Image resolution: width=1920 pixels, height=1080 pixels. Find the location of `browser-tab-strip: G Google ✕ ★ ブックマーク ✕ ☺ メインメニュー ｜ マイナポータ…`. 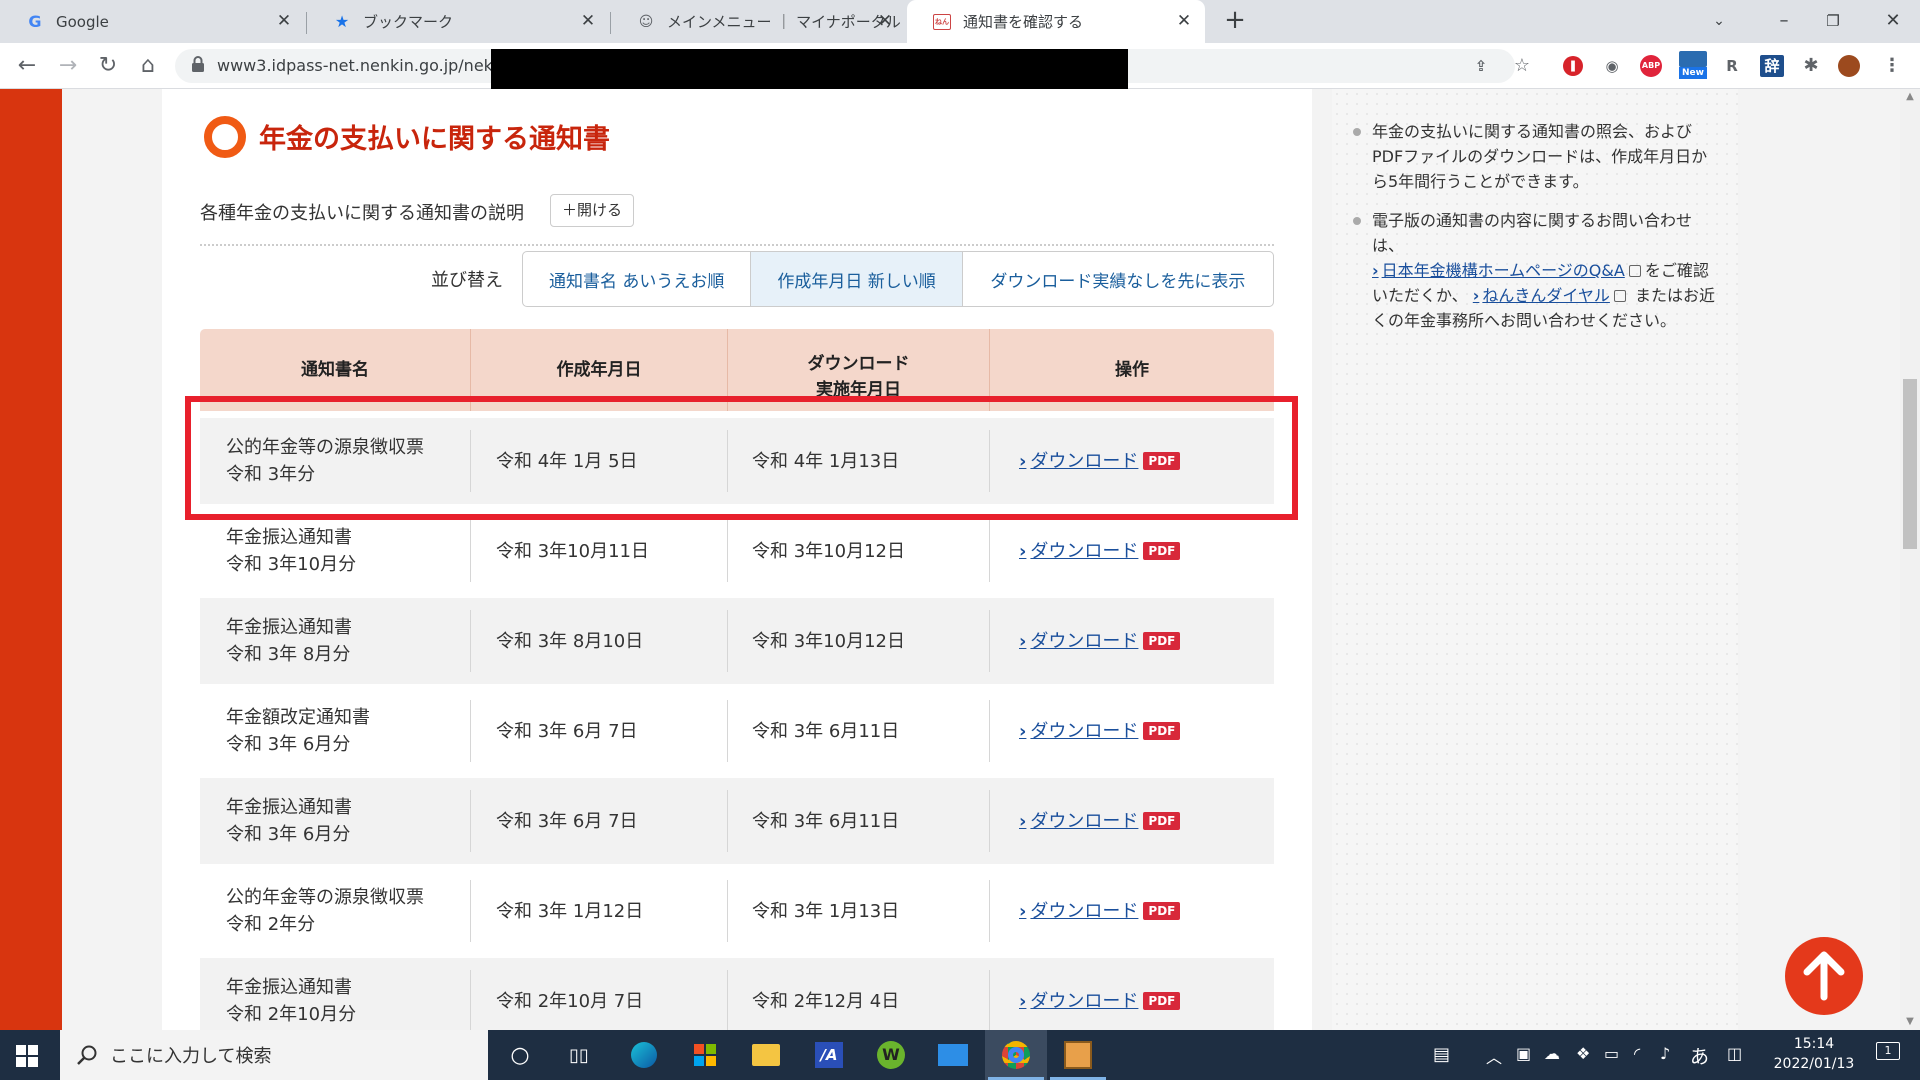

browser-tab-strip: G Google ✕ ★ ブックマーク ✕ ☺ メインメニュー ｜ マイナポータ… is located at coordinates (960, 21).